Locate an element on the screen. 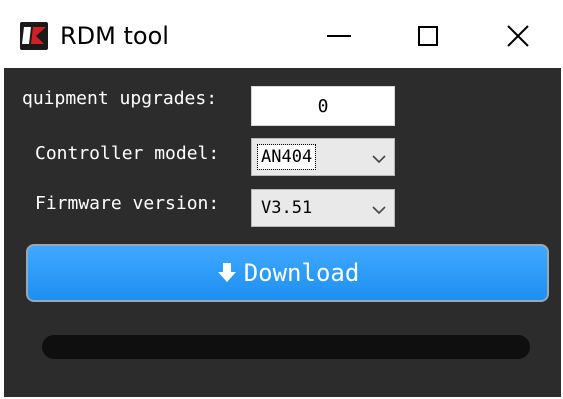  controller-model-value: AN404 is located at coordinates (286, 157).